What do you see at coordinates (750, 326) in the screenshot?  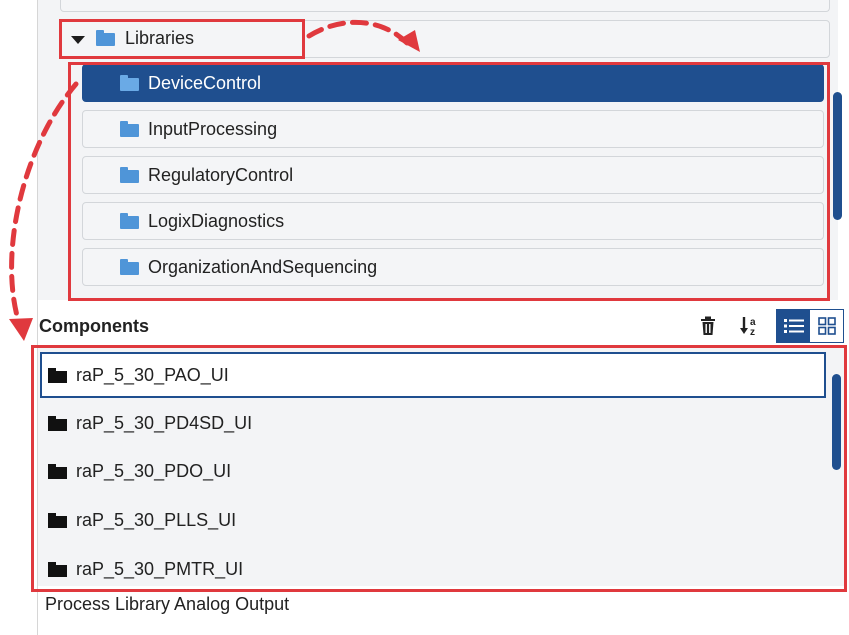 I see `sort-az-icon: a z` at bounding box center [750, 326].